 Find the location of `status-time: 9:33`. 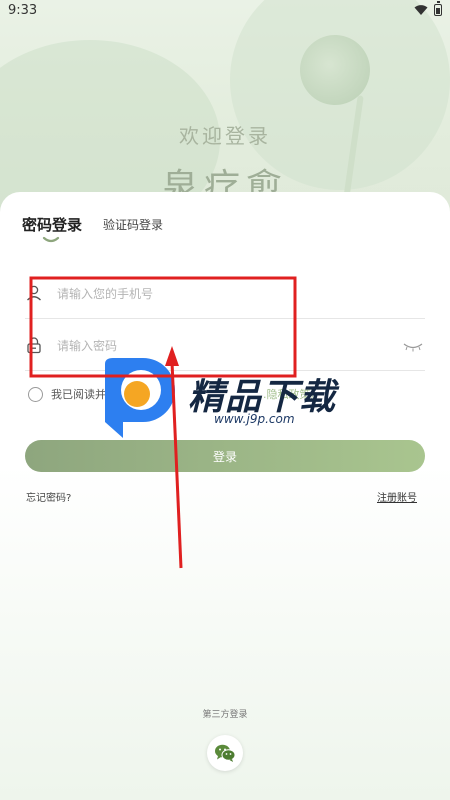

status-time: 9:33 is located at coordinates (23, 10).